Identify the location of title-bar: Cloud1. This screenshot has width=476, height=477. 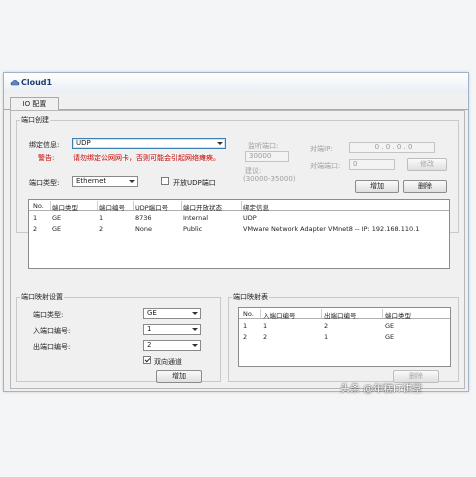
(236, 83).